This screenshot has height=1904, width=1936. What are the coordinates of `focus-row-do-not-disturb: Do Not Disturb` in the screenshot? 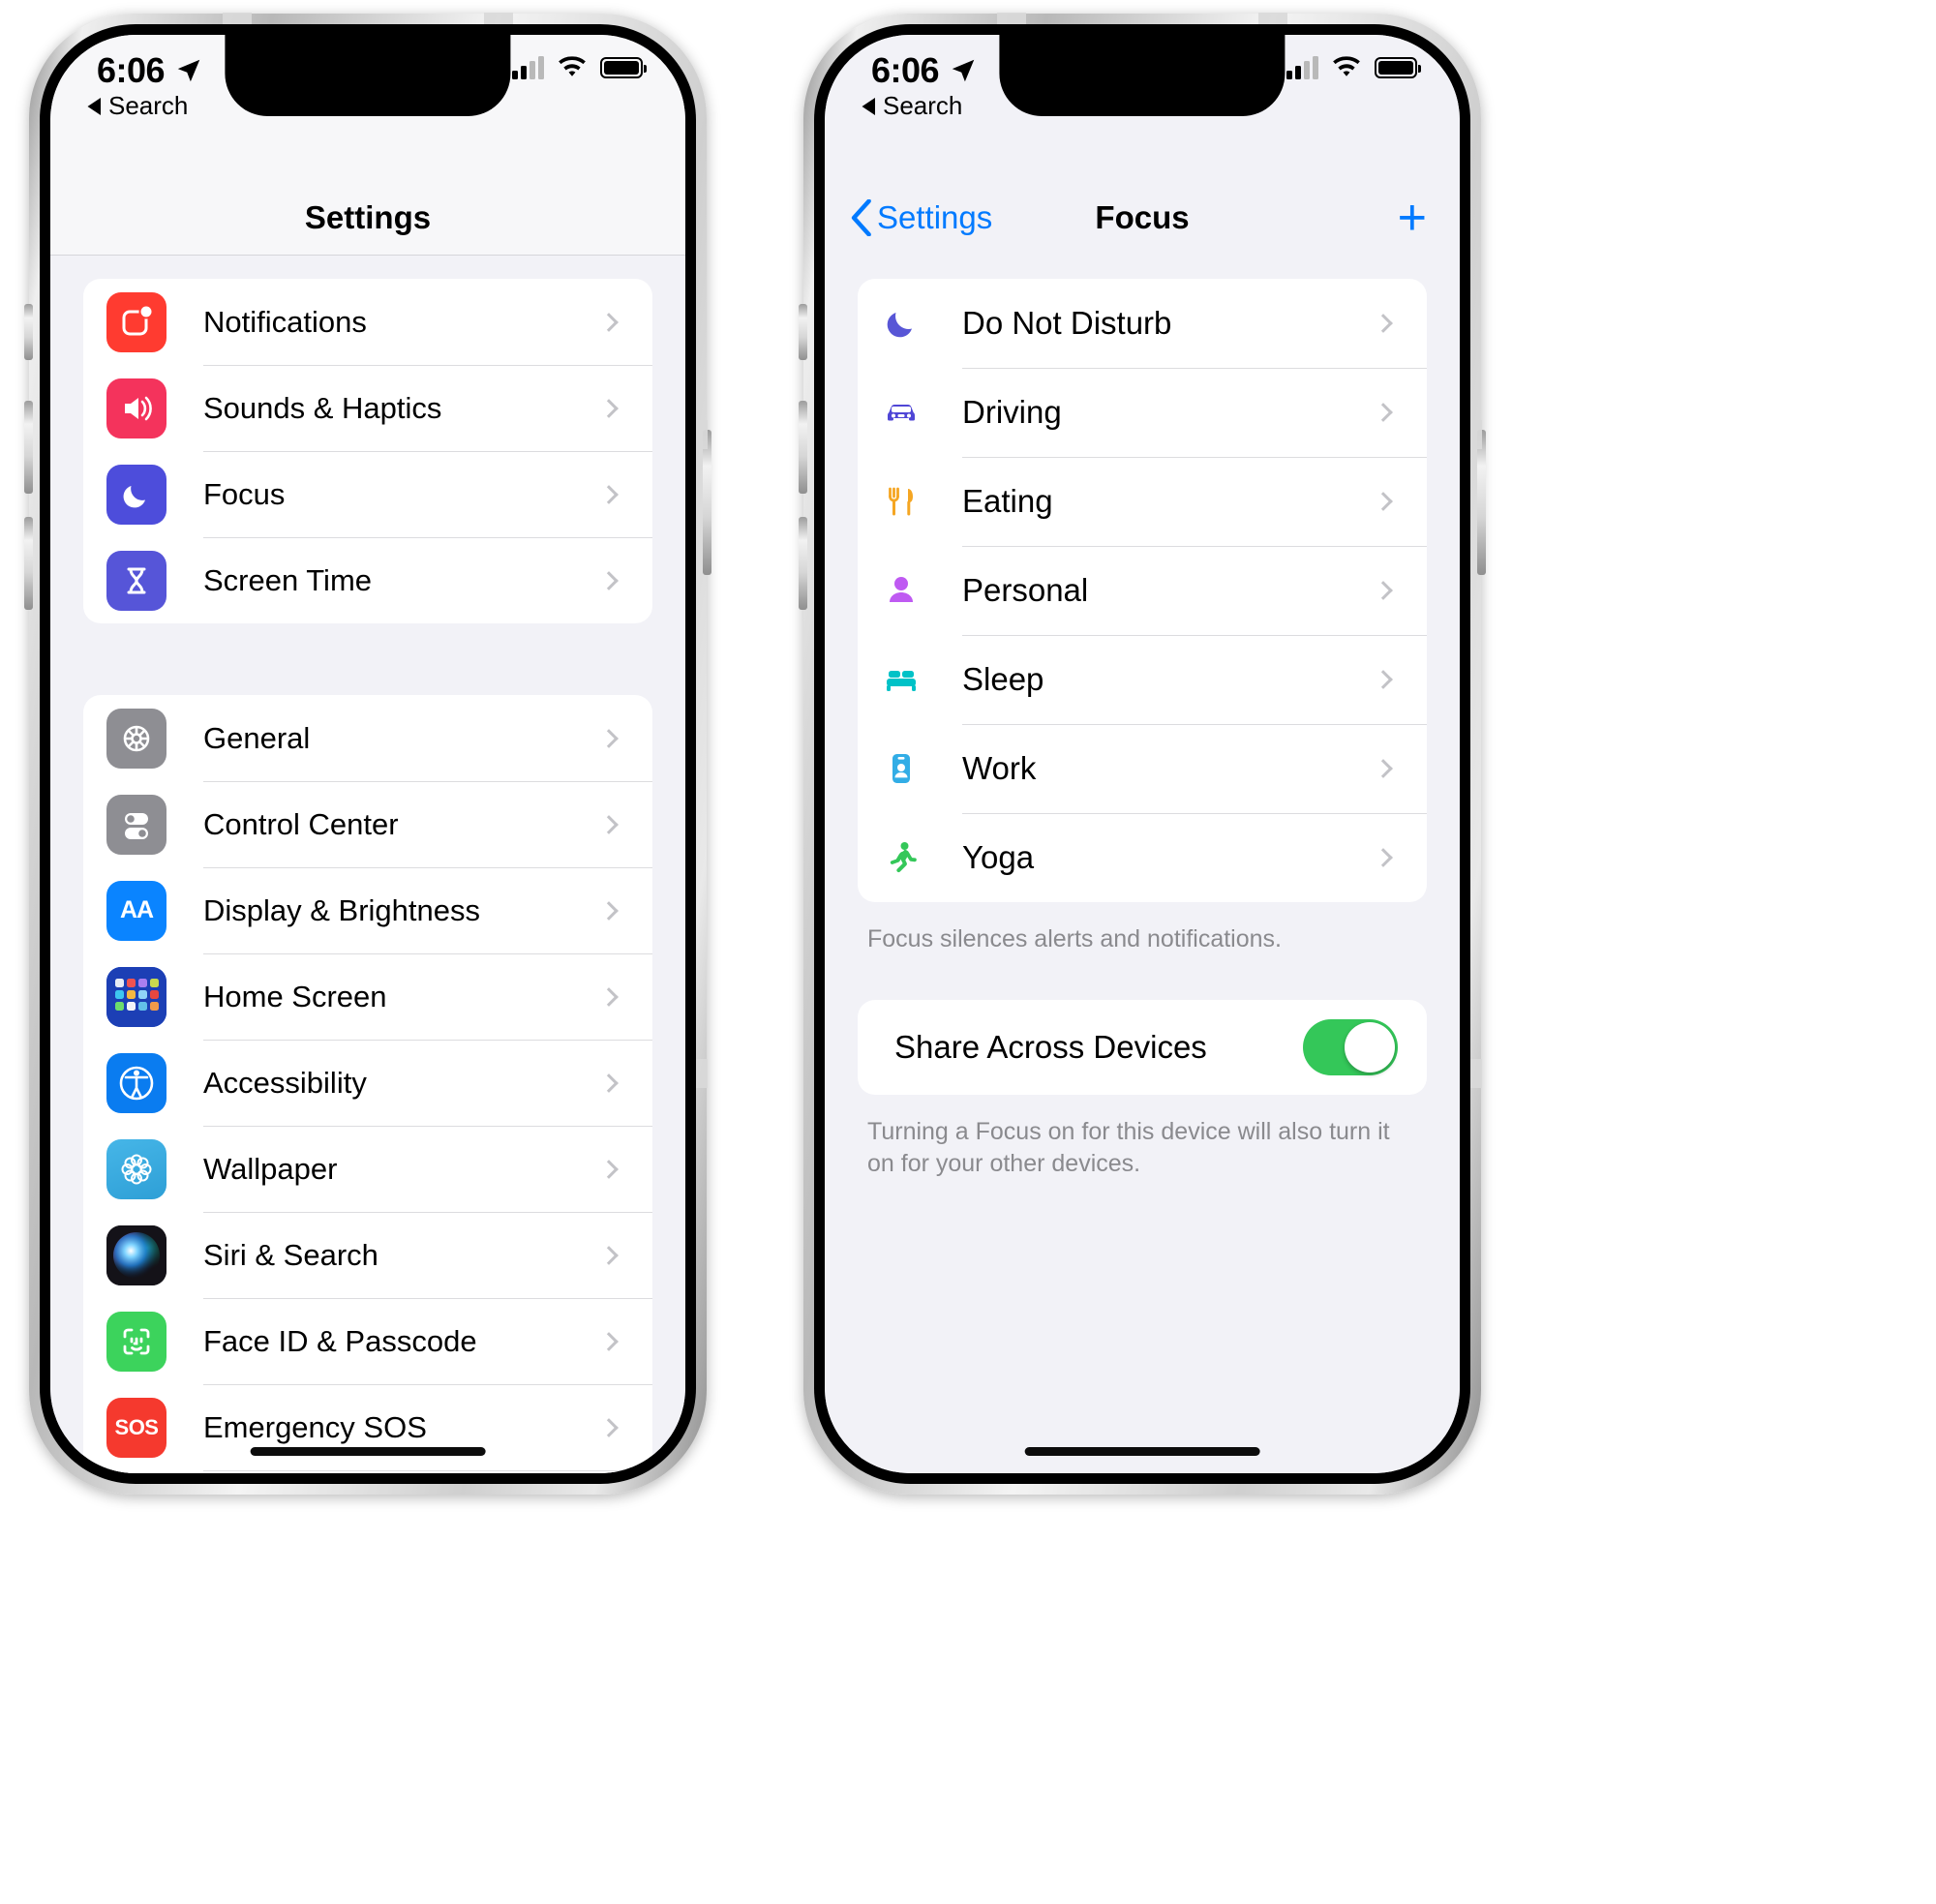 It's located at (1142, 323).